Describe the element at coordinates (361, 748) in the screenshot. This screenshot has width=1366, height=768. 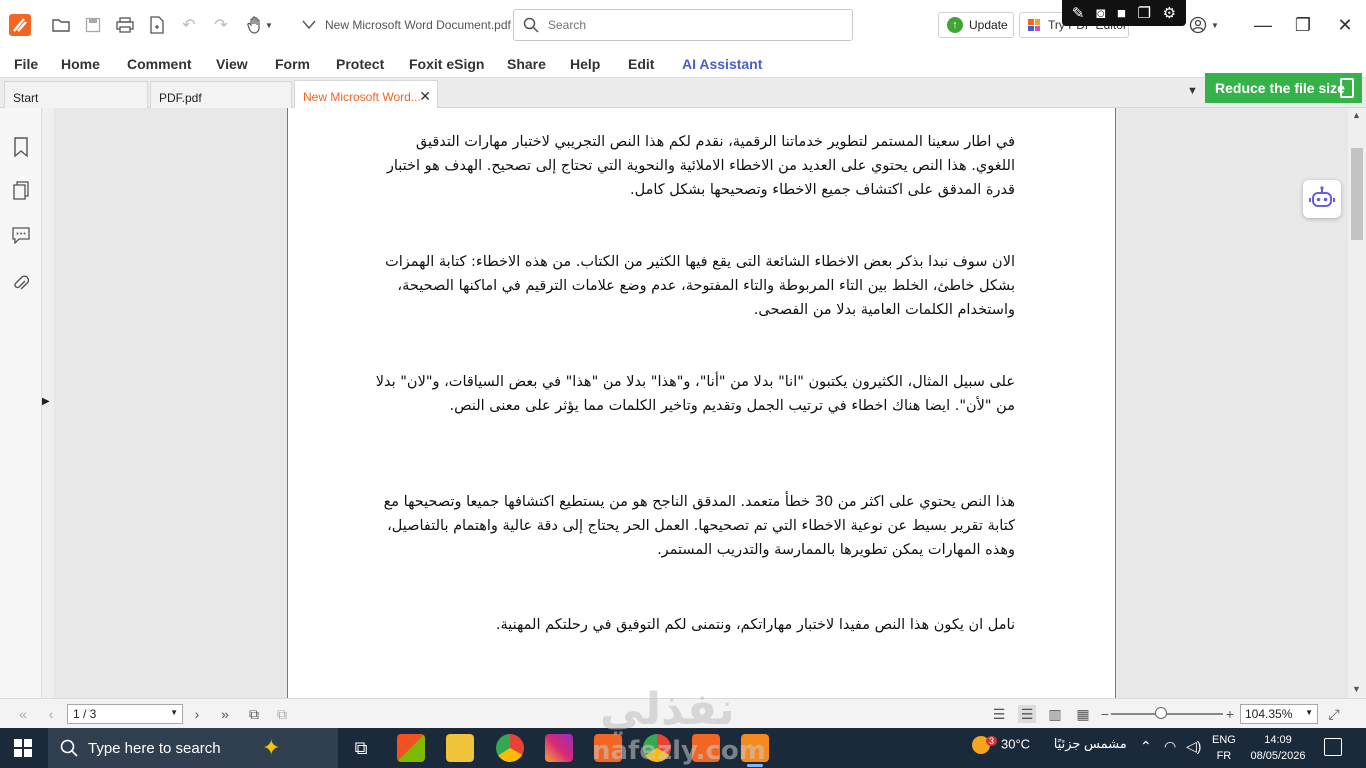
I see `task-view-icon: ⧉` at that location.